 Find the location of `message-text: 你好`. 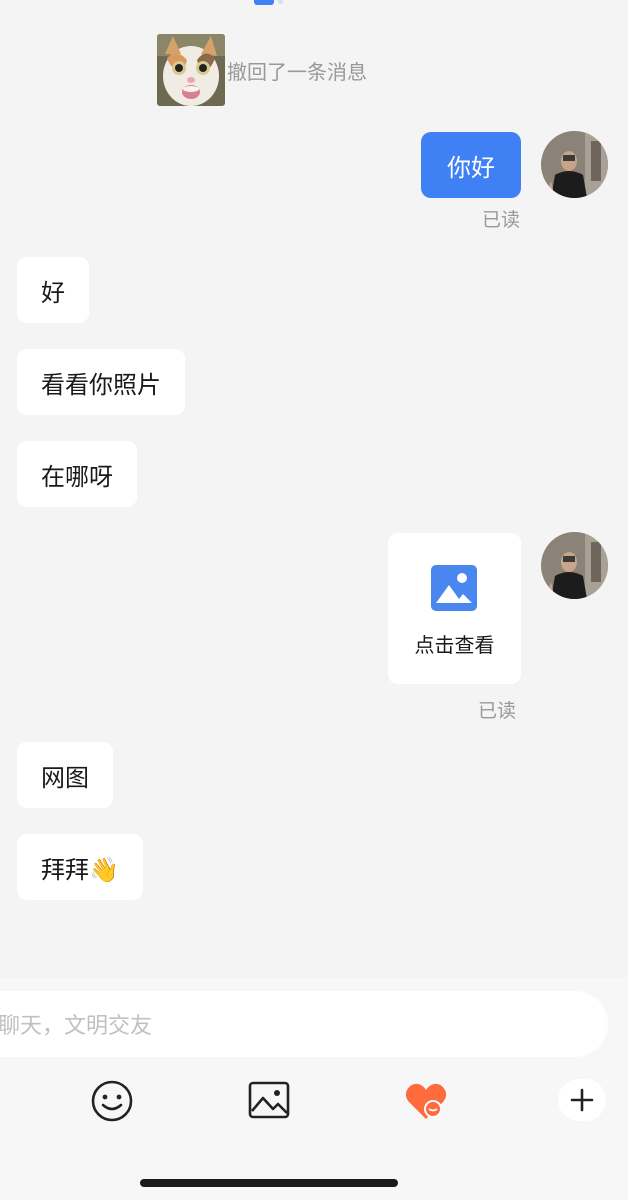

message-text: 你好 is located at coordinates (471, 167).